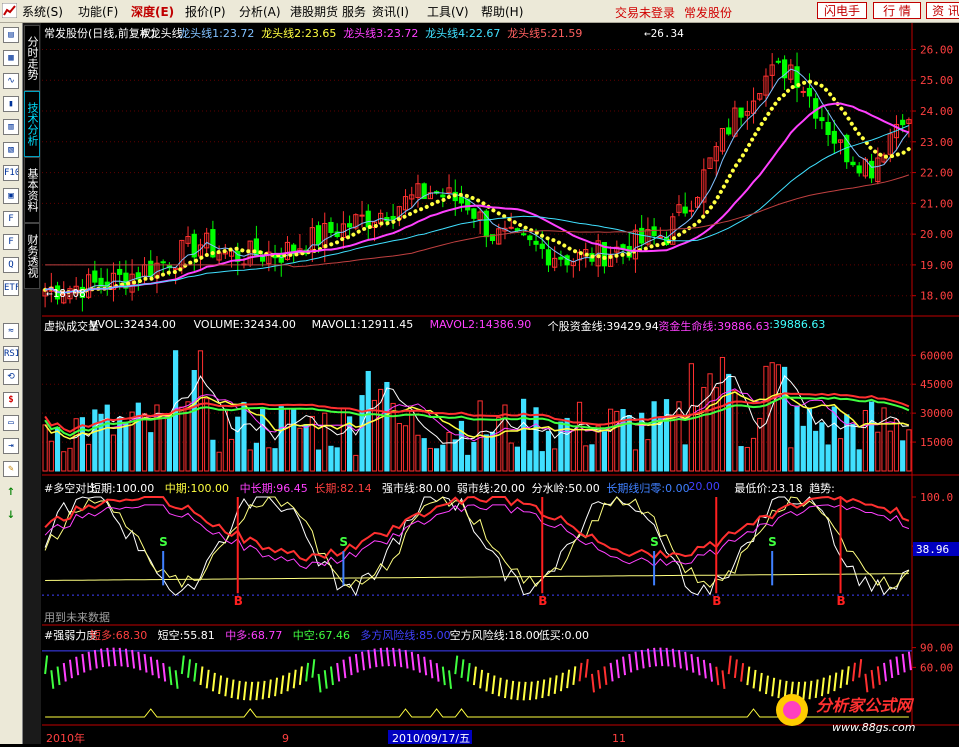 This screenshot has width=959, height=747. What do you see at coordinates (314, 11) in the screenshot?
I see `menu-hk-futures: 港股期货` at bounding box center [314, 11].